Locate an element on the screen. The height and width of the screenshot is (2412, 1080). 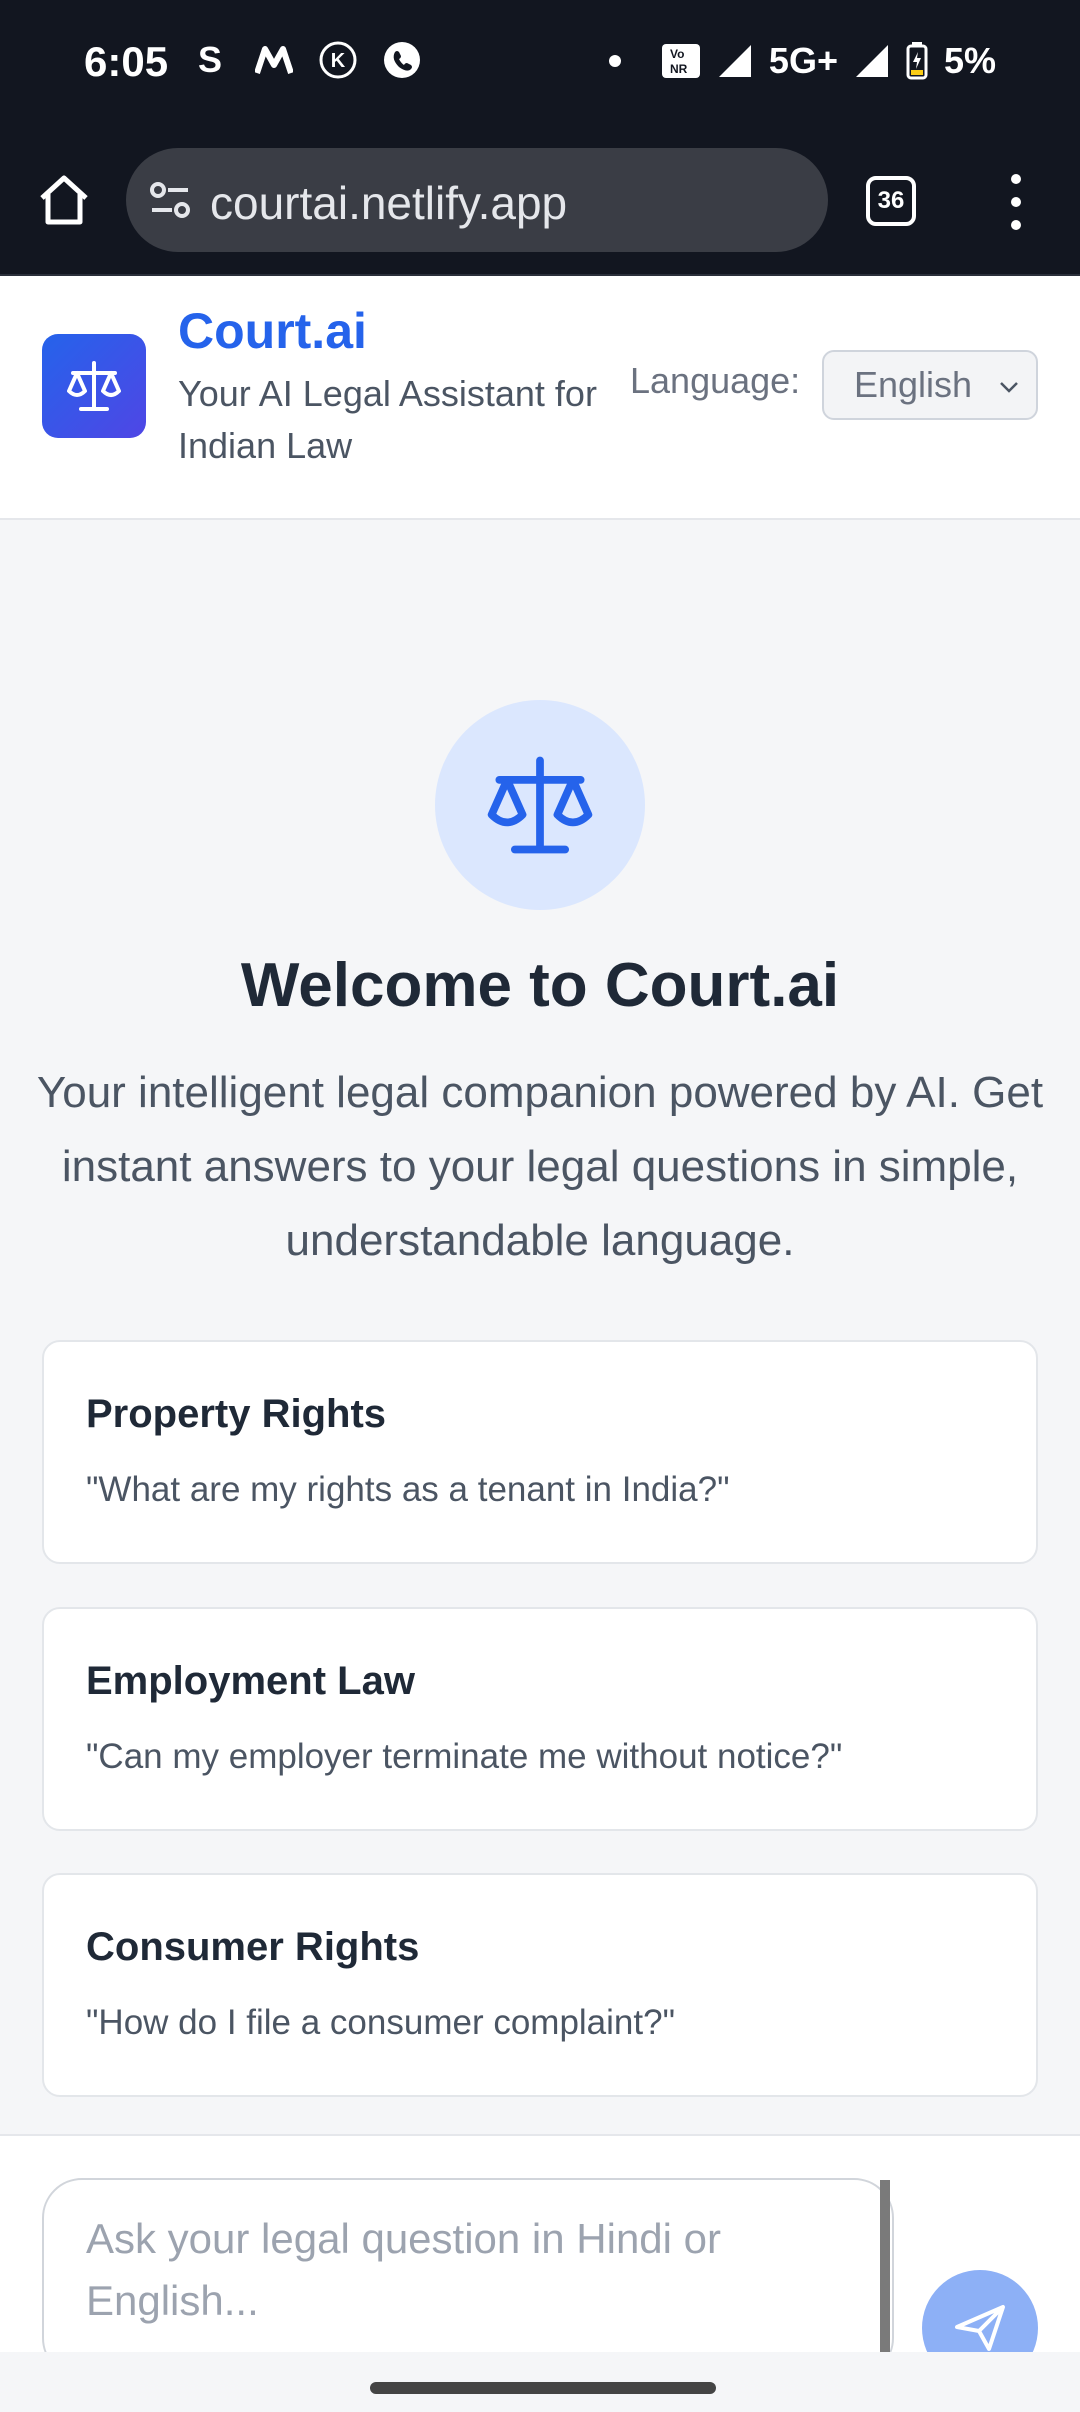
svg-text: K is located at coordinates (338, 61).